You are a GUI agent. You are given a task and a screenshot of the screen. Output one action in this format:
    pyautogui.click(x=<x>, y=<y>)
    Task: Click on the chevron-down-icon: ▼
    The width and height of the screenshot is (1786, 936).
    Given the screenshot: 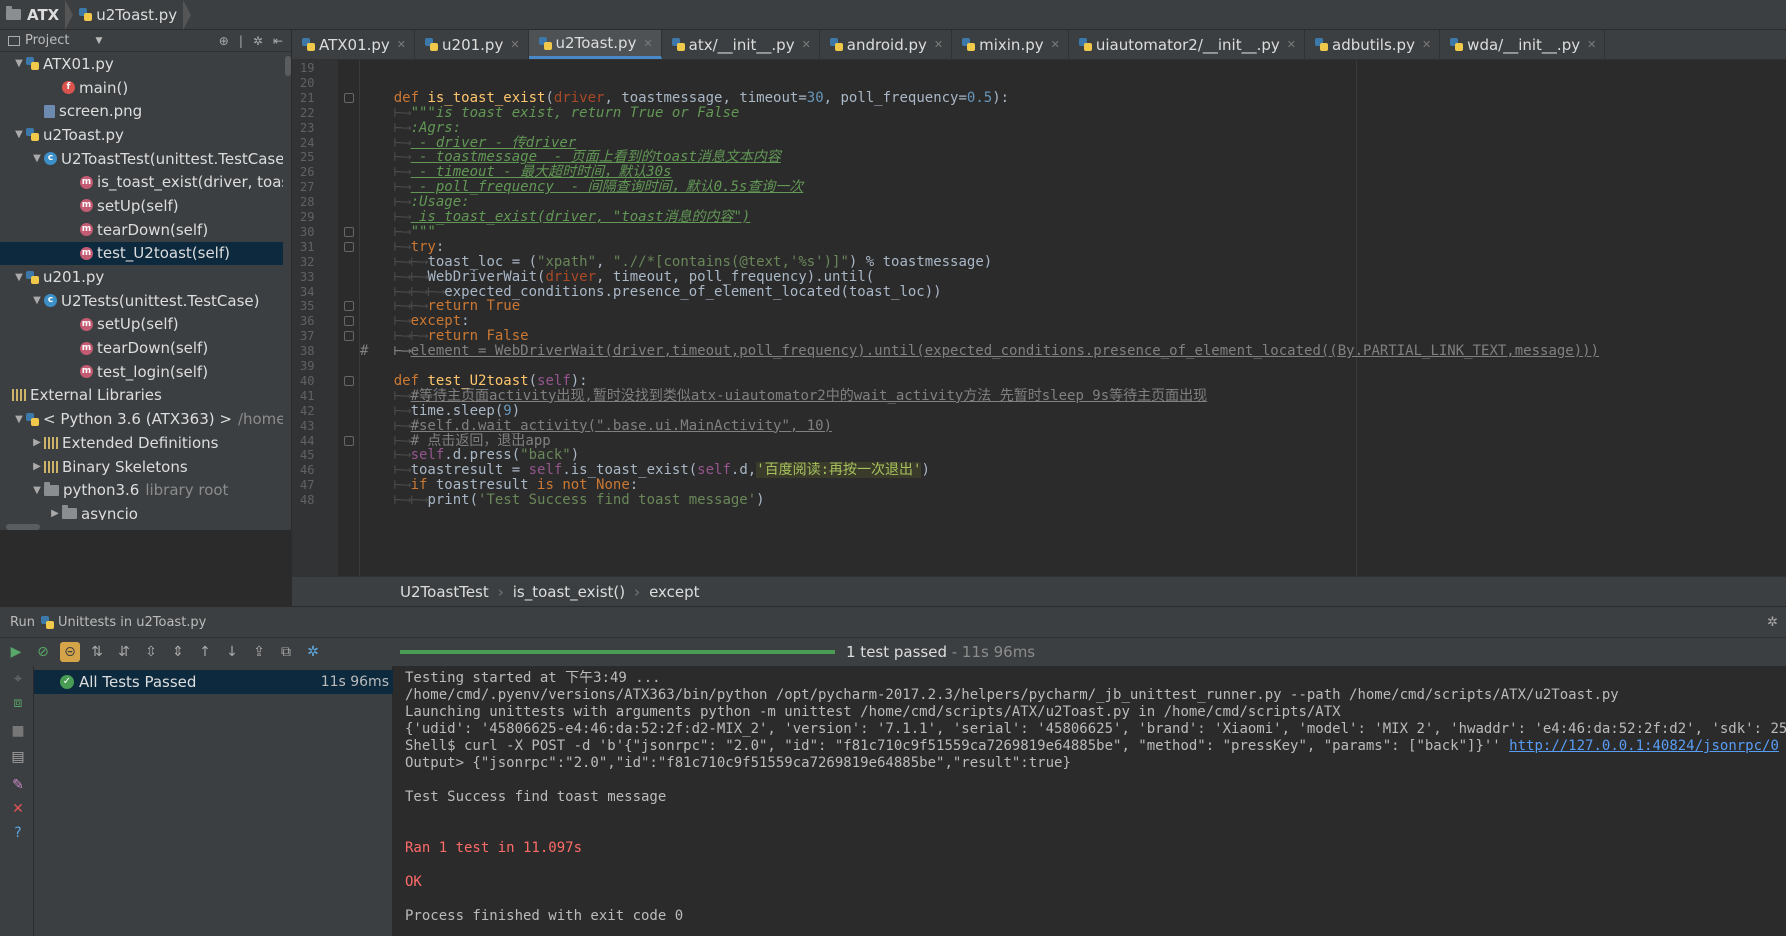 What is the action you would take?
    pyautogui.click(x=98, y=41)
    